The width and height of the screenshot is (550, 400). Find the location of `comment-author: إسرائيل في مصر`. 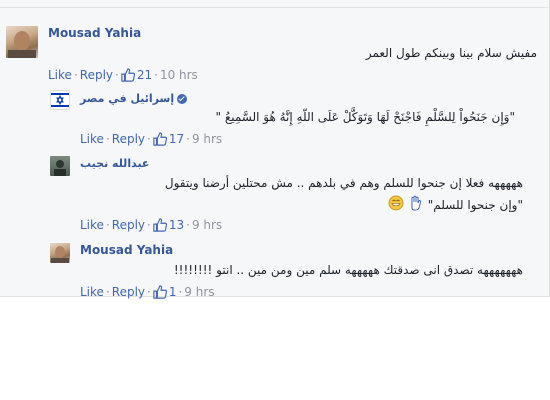

comment-author: إسرائيل في مصر is located at coordinates (134, 98).